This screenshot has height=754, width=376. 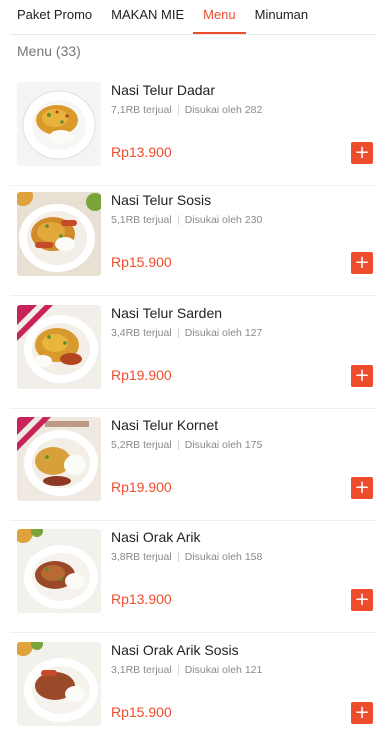 I want to click on tab-paket-promo: Paket Promo, so click(x=54, y=17).